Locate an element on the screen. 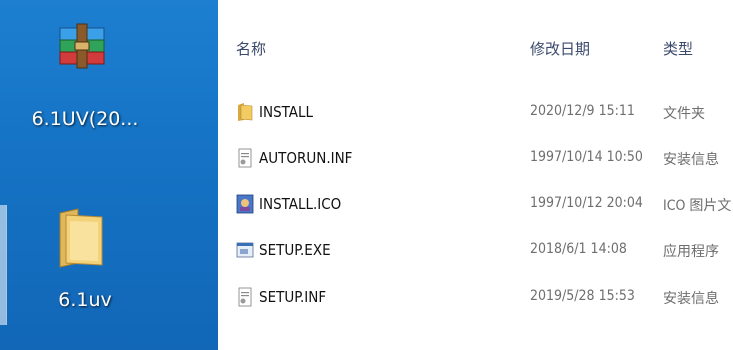 The image size is (733, 350). winrar-archive-icon is located at coordinates (82, 46).